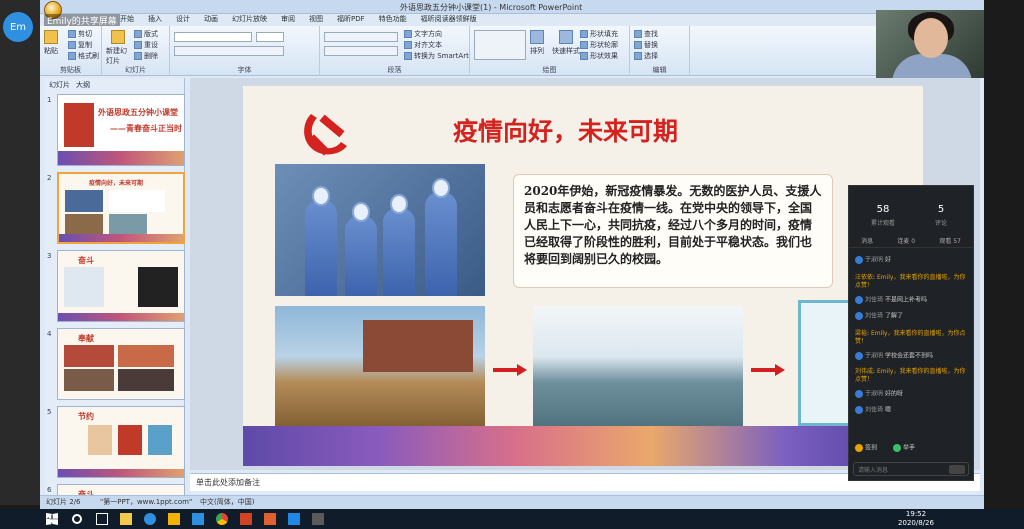 This screenshot has height=529, width=1024. What do you see at coordinates (380, 369) in the screenshot?
I see `campus-building-photo` at bounding box center [380, 369].